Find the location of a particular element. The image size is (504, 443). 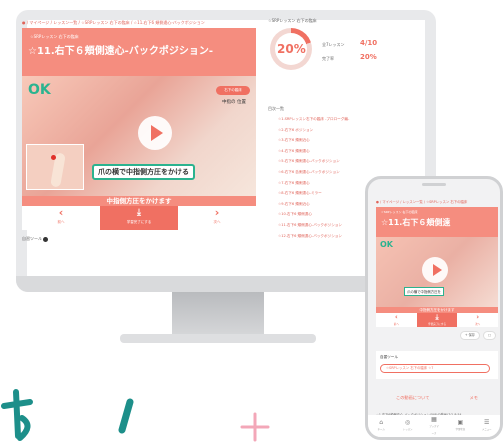

note-button: □ is located at coordinates (489, 335).